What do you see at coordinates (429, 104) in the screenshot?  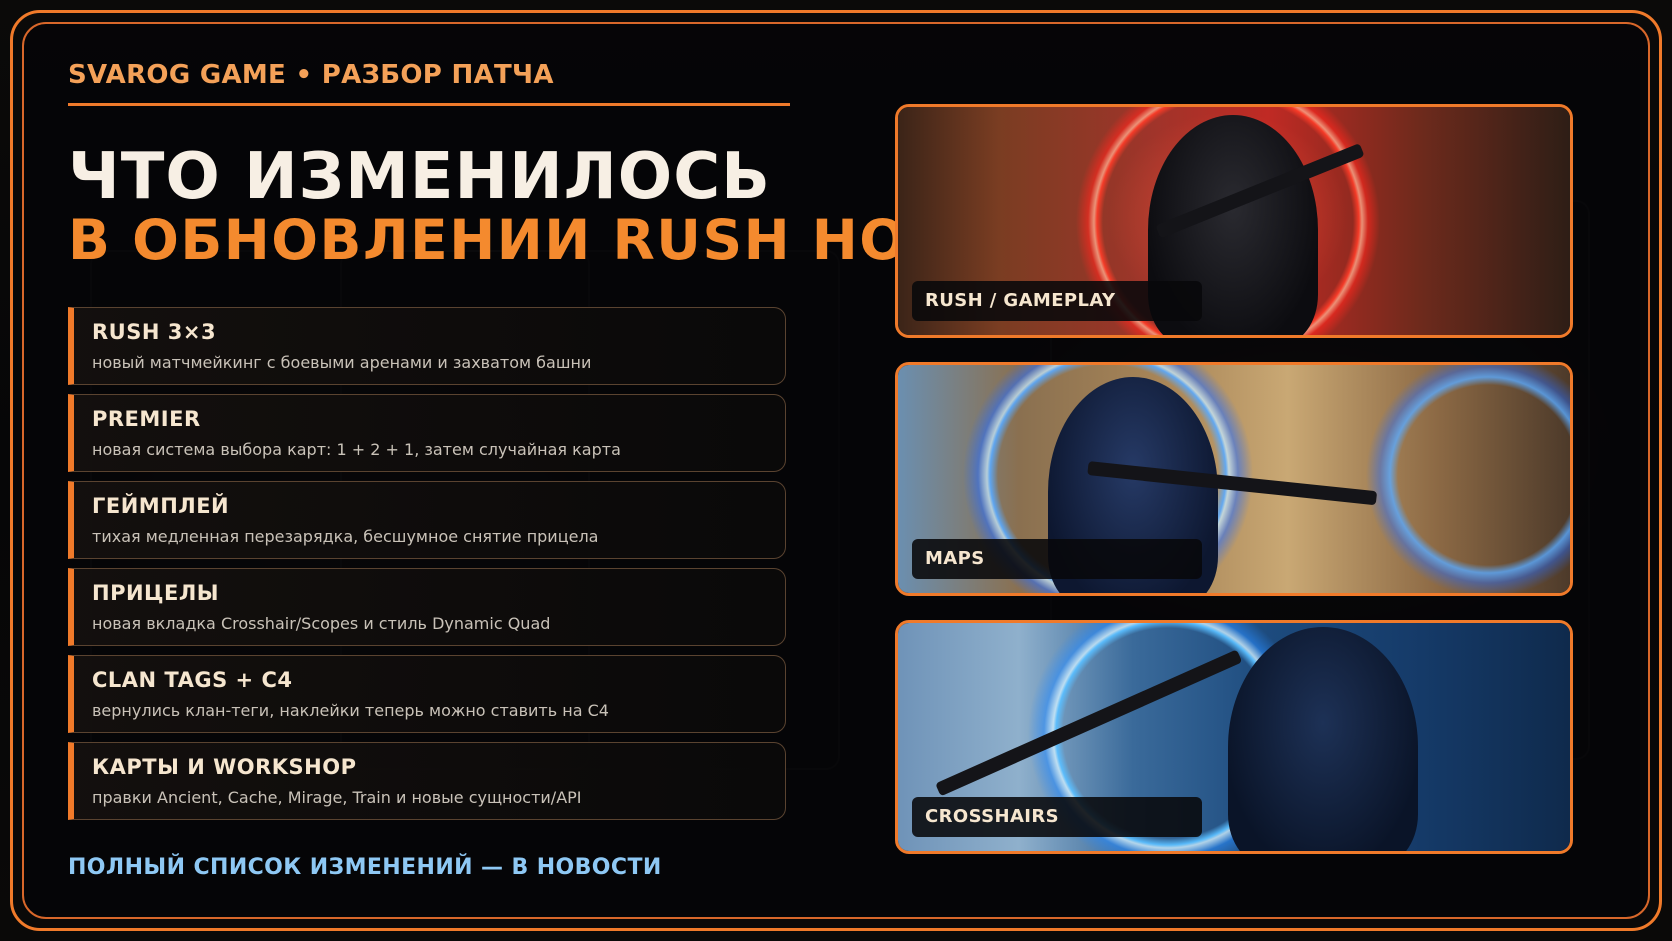 I see `kicker-underline` at bounding box center [429, 104].